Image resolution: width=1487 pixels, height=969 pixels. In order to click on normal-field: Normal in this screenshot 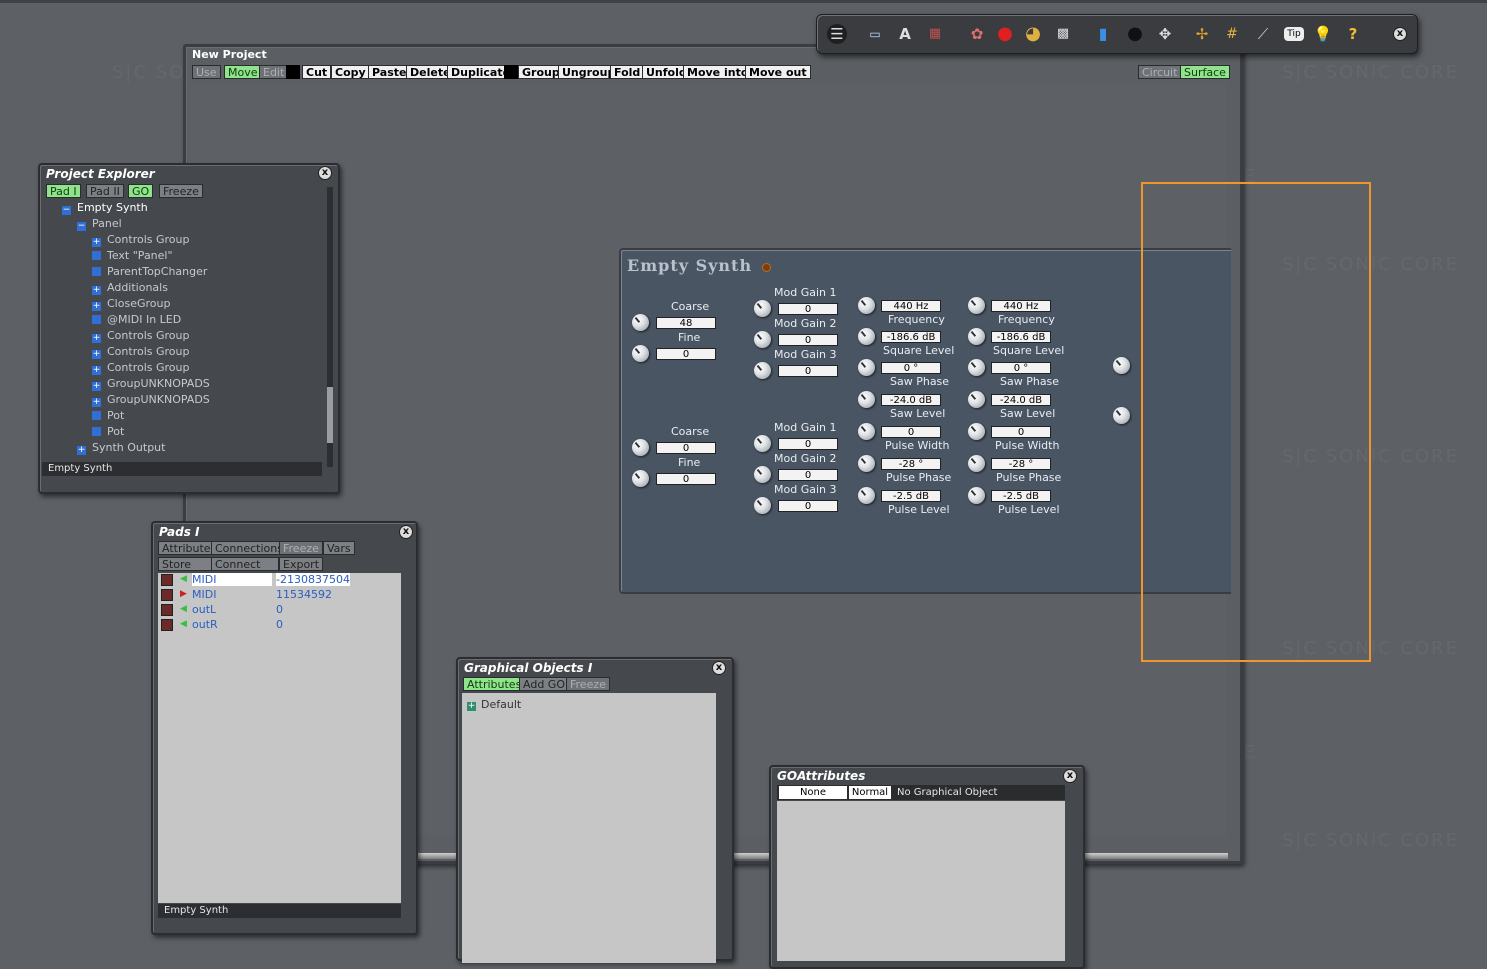, I will do `click(870, 792)`.